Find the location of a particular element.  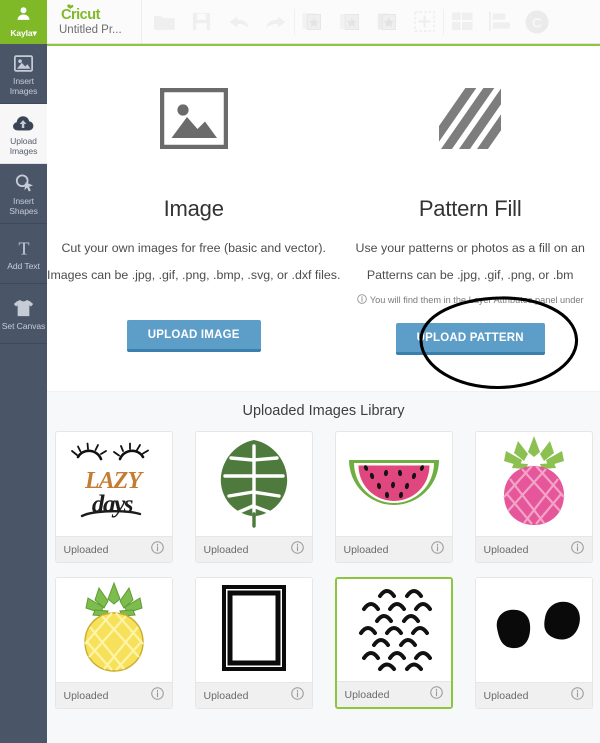

black-frame-art is located at coordinates (253, 630).